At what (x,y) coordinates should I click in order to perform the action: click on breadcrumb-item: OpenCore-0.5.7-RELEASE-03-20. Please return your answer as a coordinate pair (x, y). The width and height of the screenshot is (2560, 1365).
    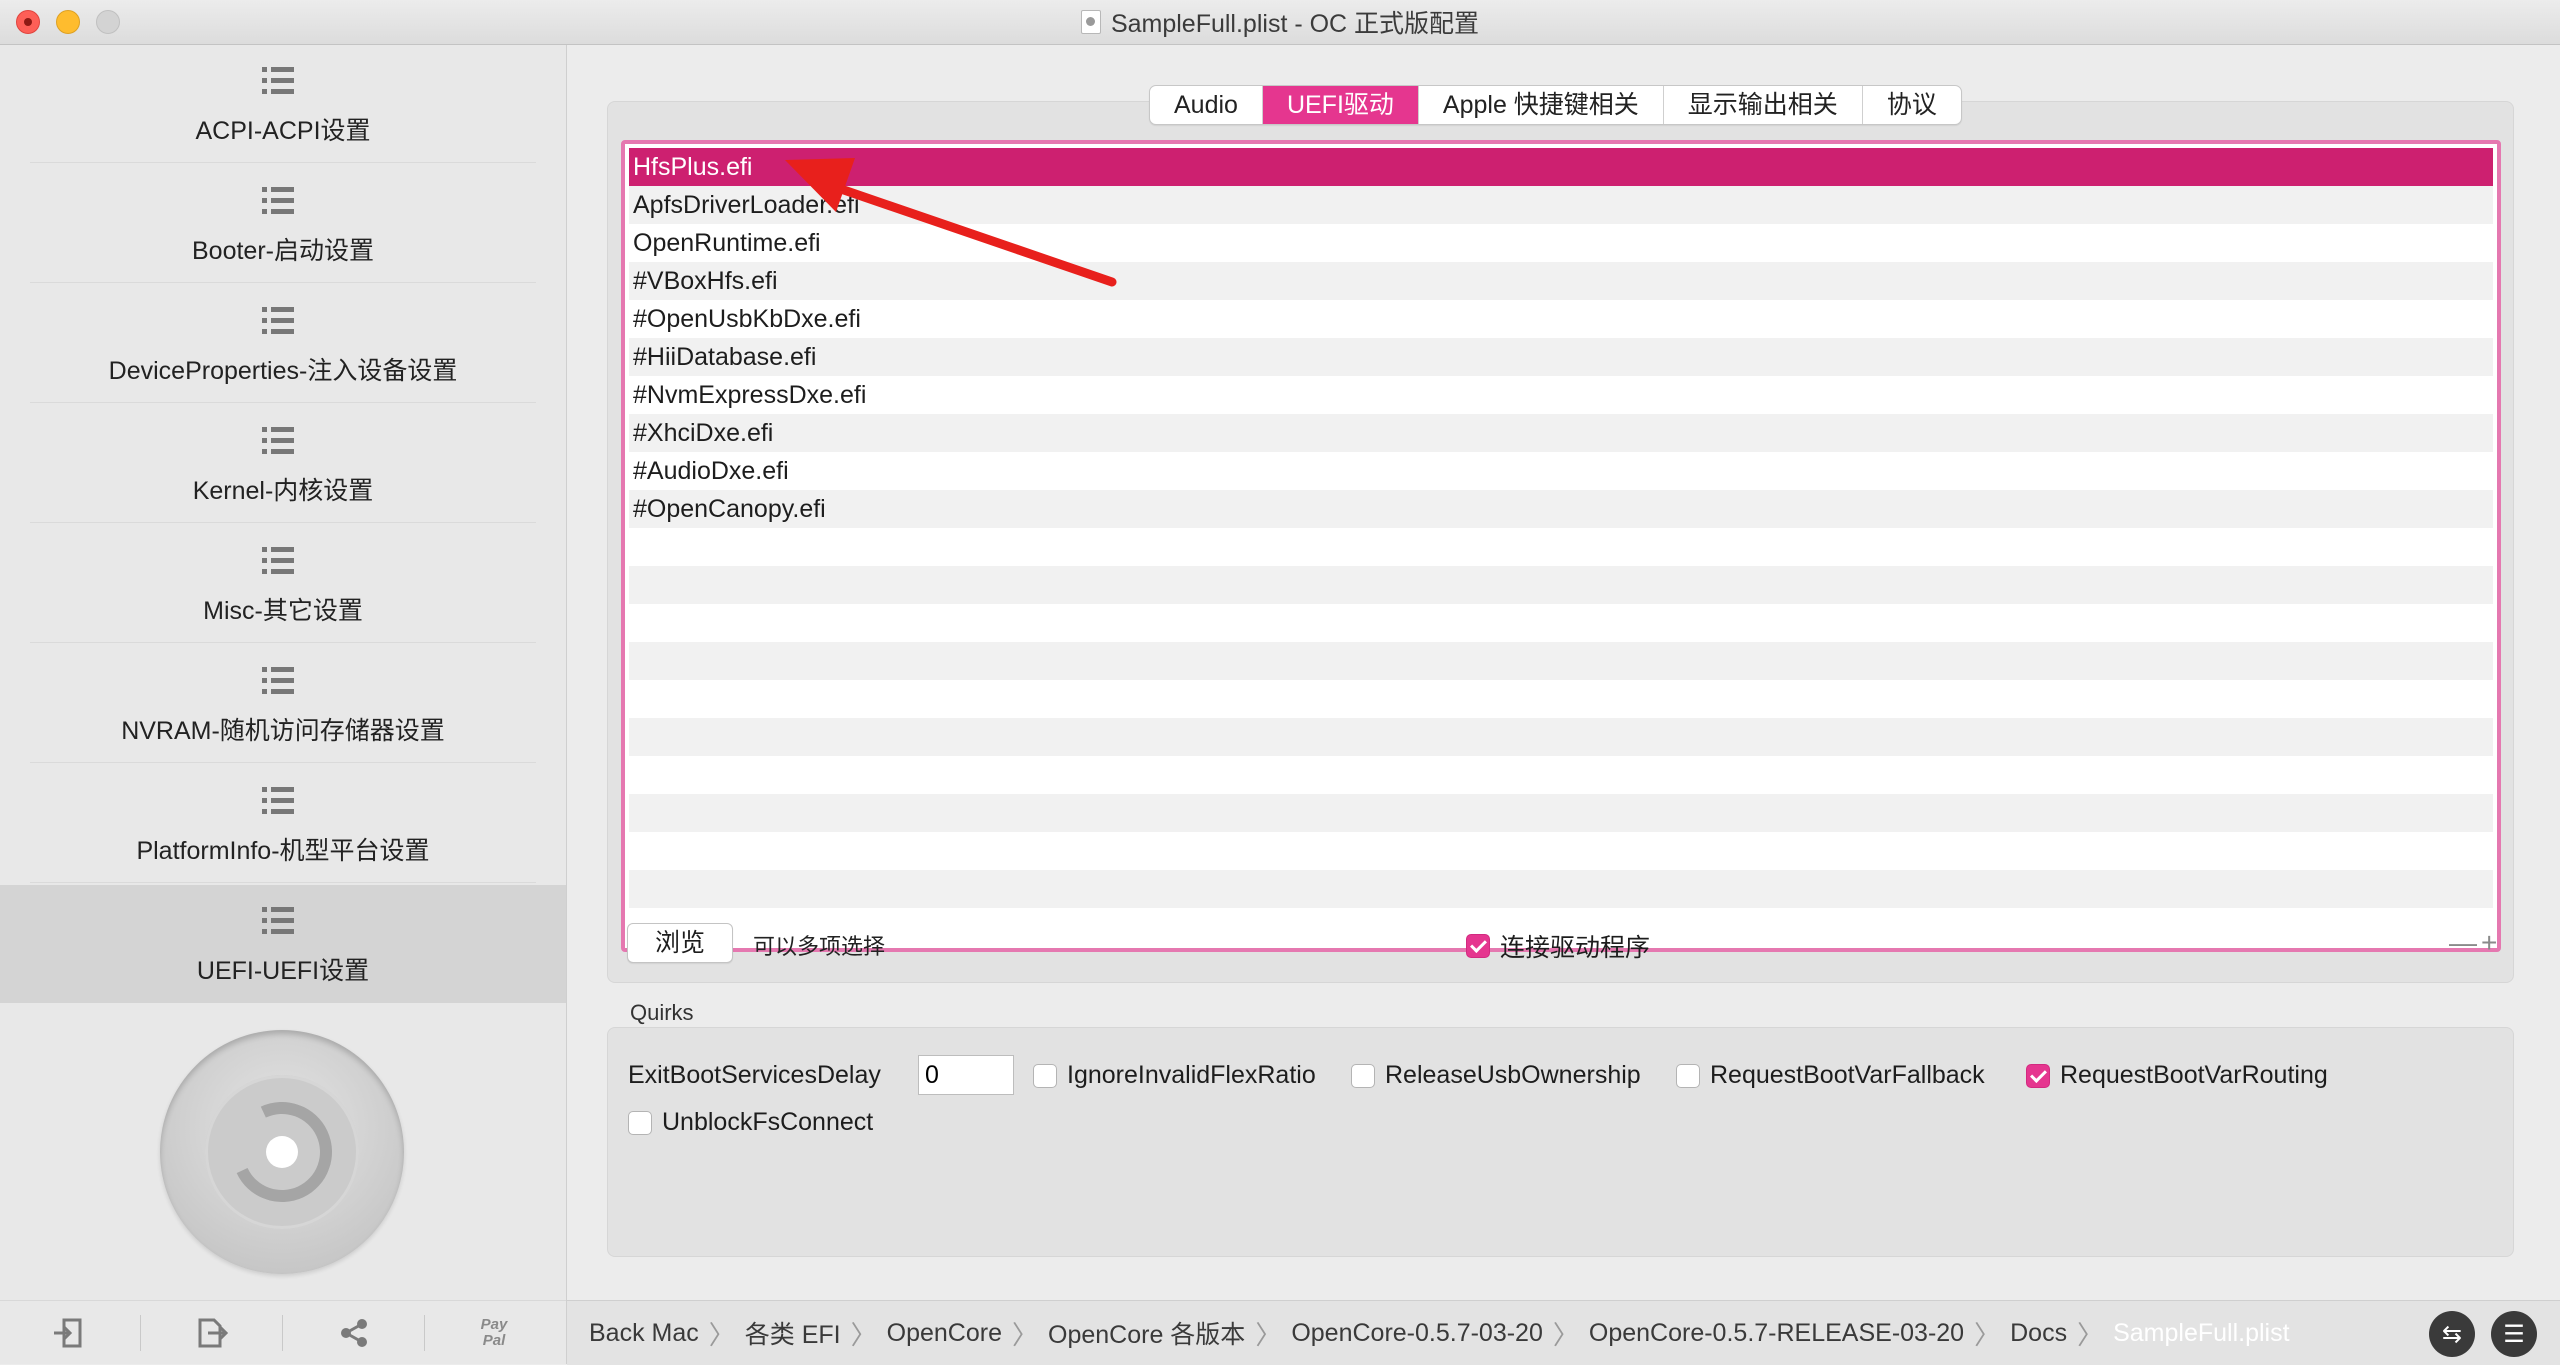
    Looking at the image, I should click on (1776, 1333).